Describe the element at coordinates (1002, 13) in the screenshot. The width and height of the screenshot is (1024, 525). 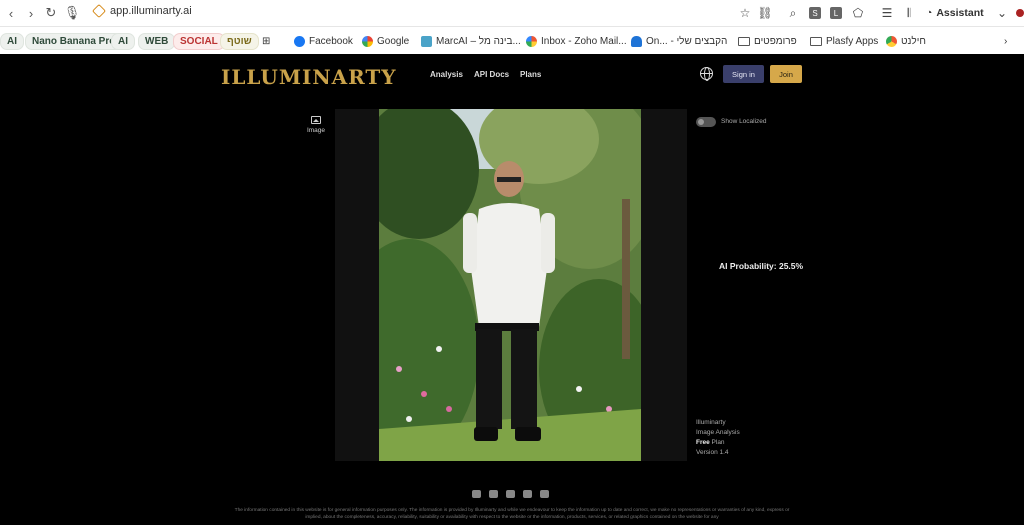
I see `chevron-down-icon: ⌄` at that location.